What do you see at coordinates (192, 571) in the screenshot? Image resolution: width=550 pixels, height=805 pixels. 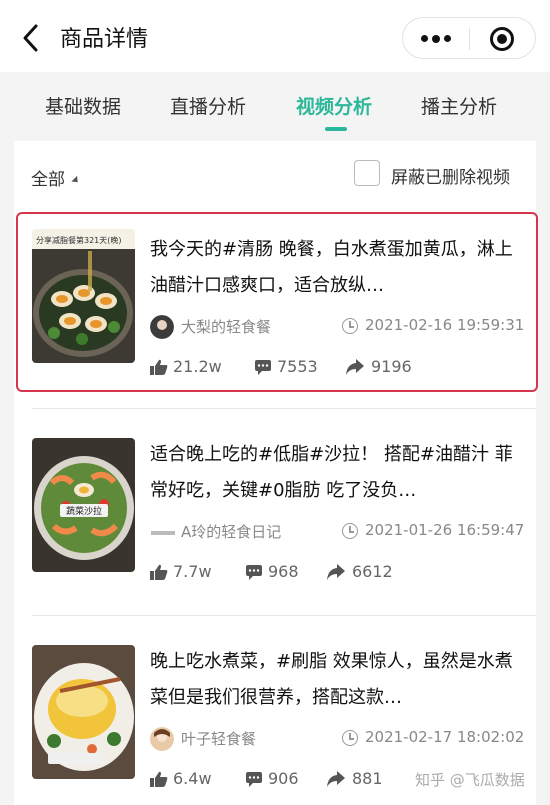 I see `like-count: 7.7w` at bounding box center [192, 571].